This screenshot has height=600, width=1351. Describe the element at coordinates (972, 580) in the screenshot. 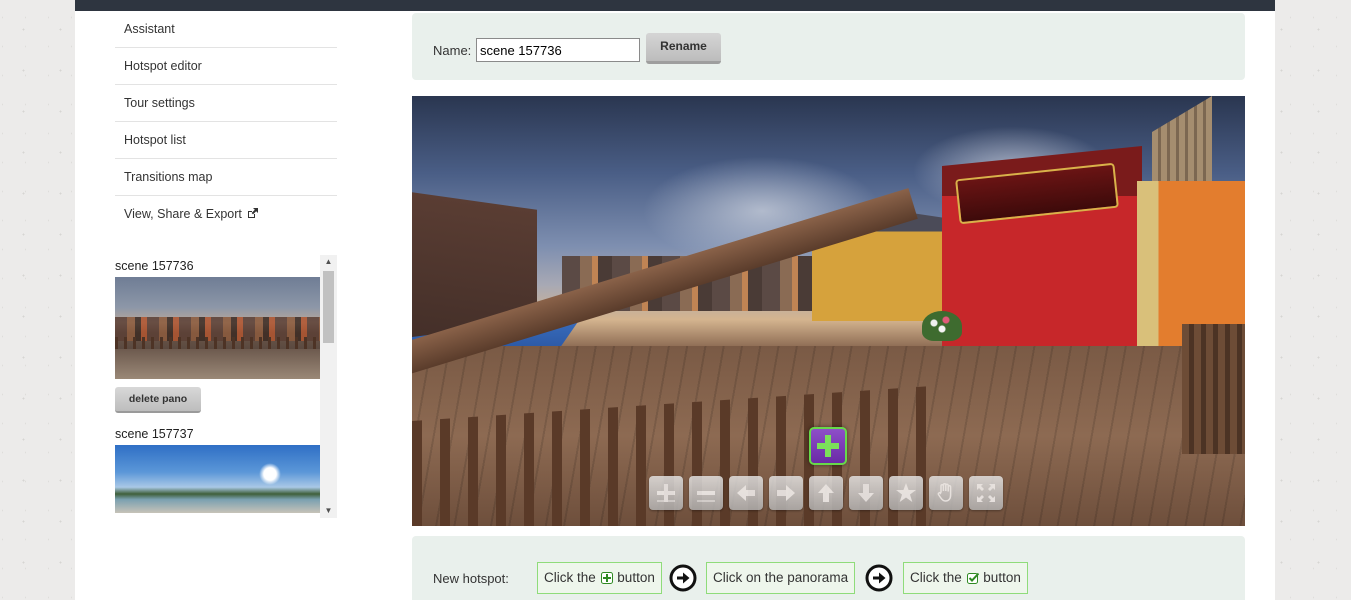

I see `check-square-icon` at that location.